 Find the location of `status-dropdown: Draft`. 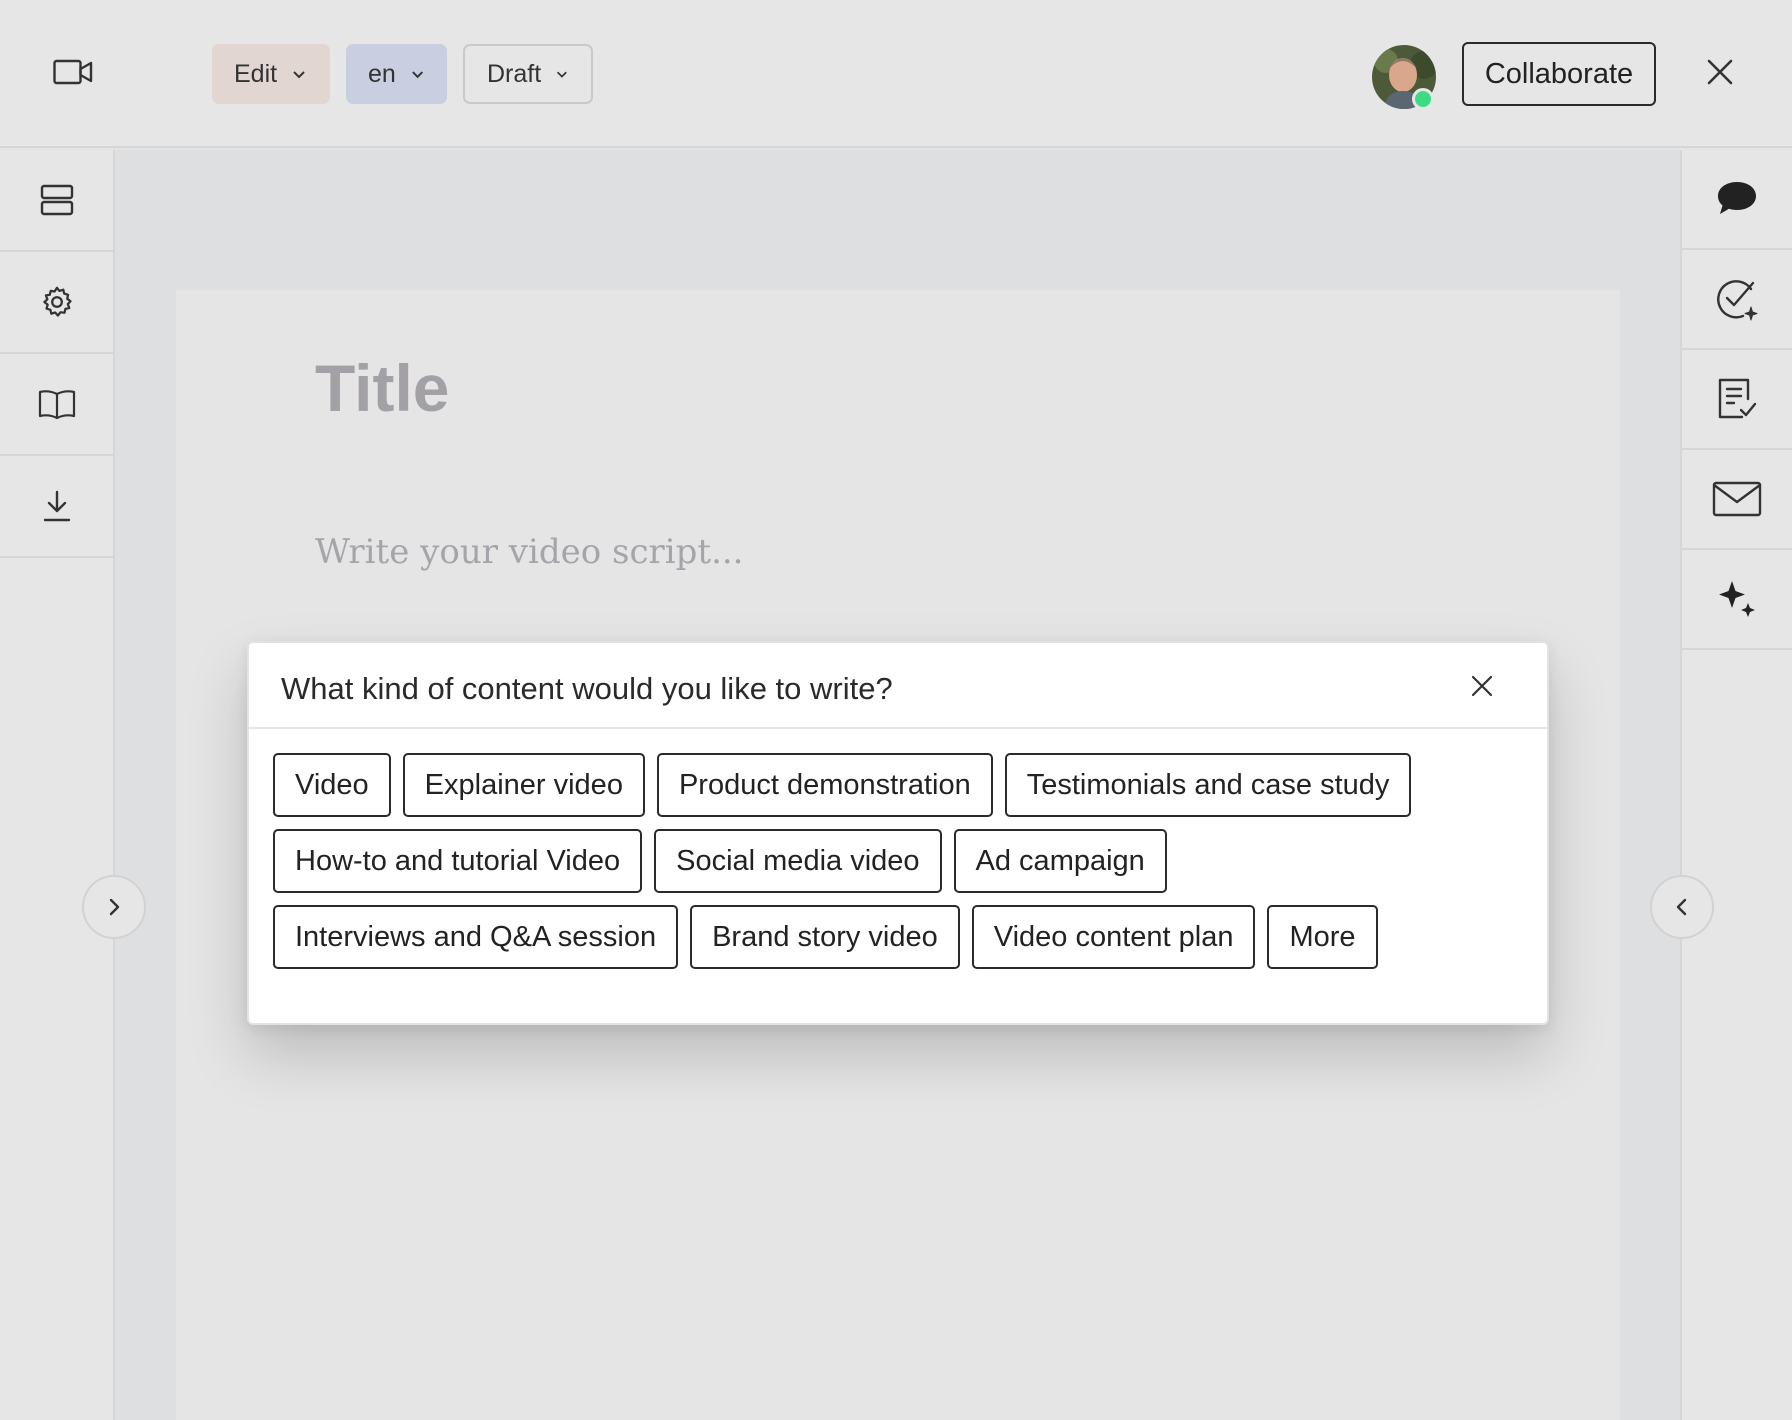

status-dropdown: Draft is located at coordinates (528, 74).